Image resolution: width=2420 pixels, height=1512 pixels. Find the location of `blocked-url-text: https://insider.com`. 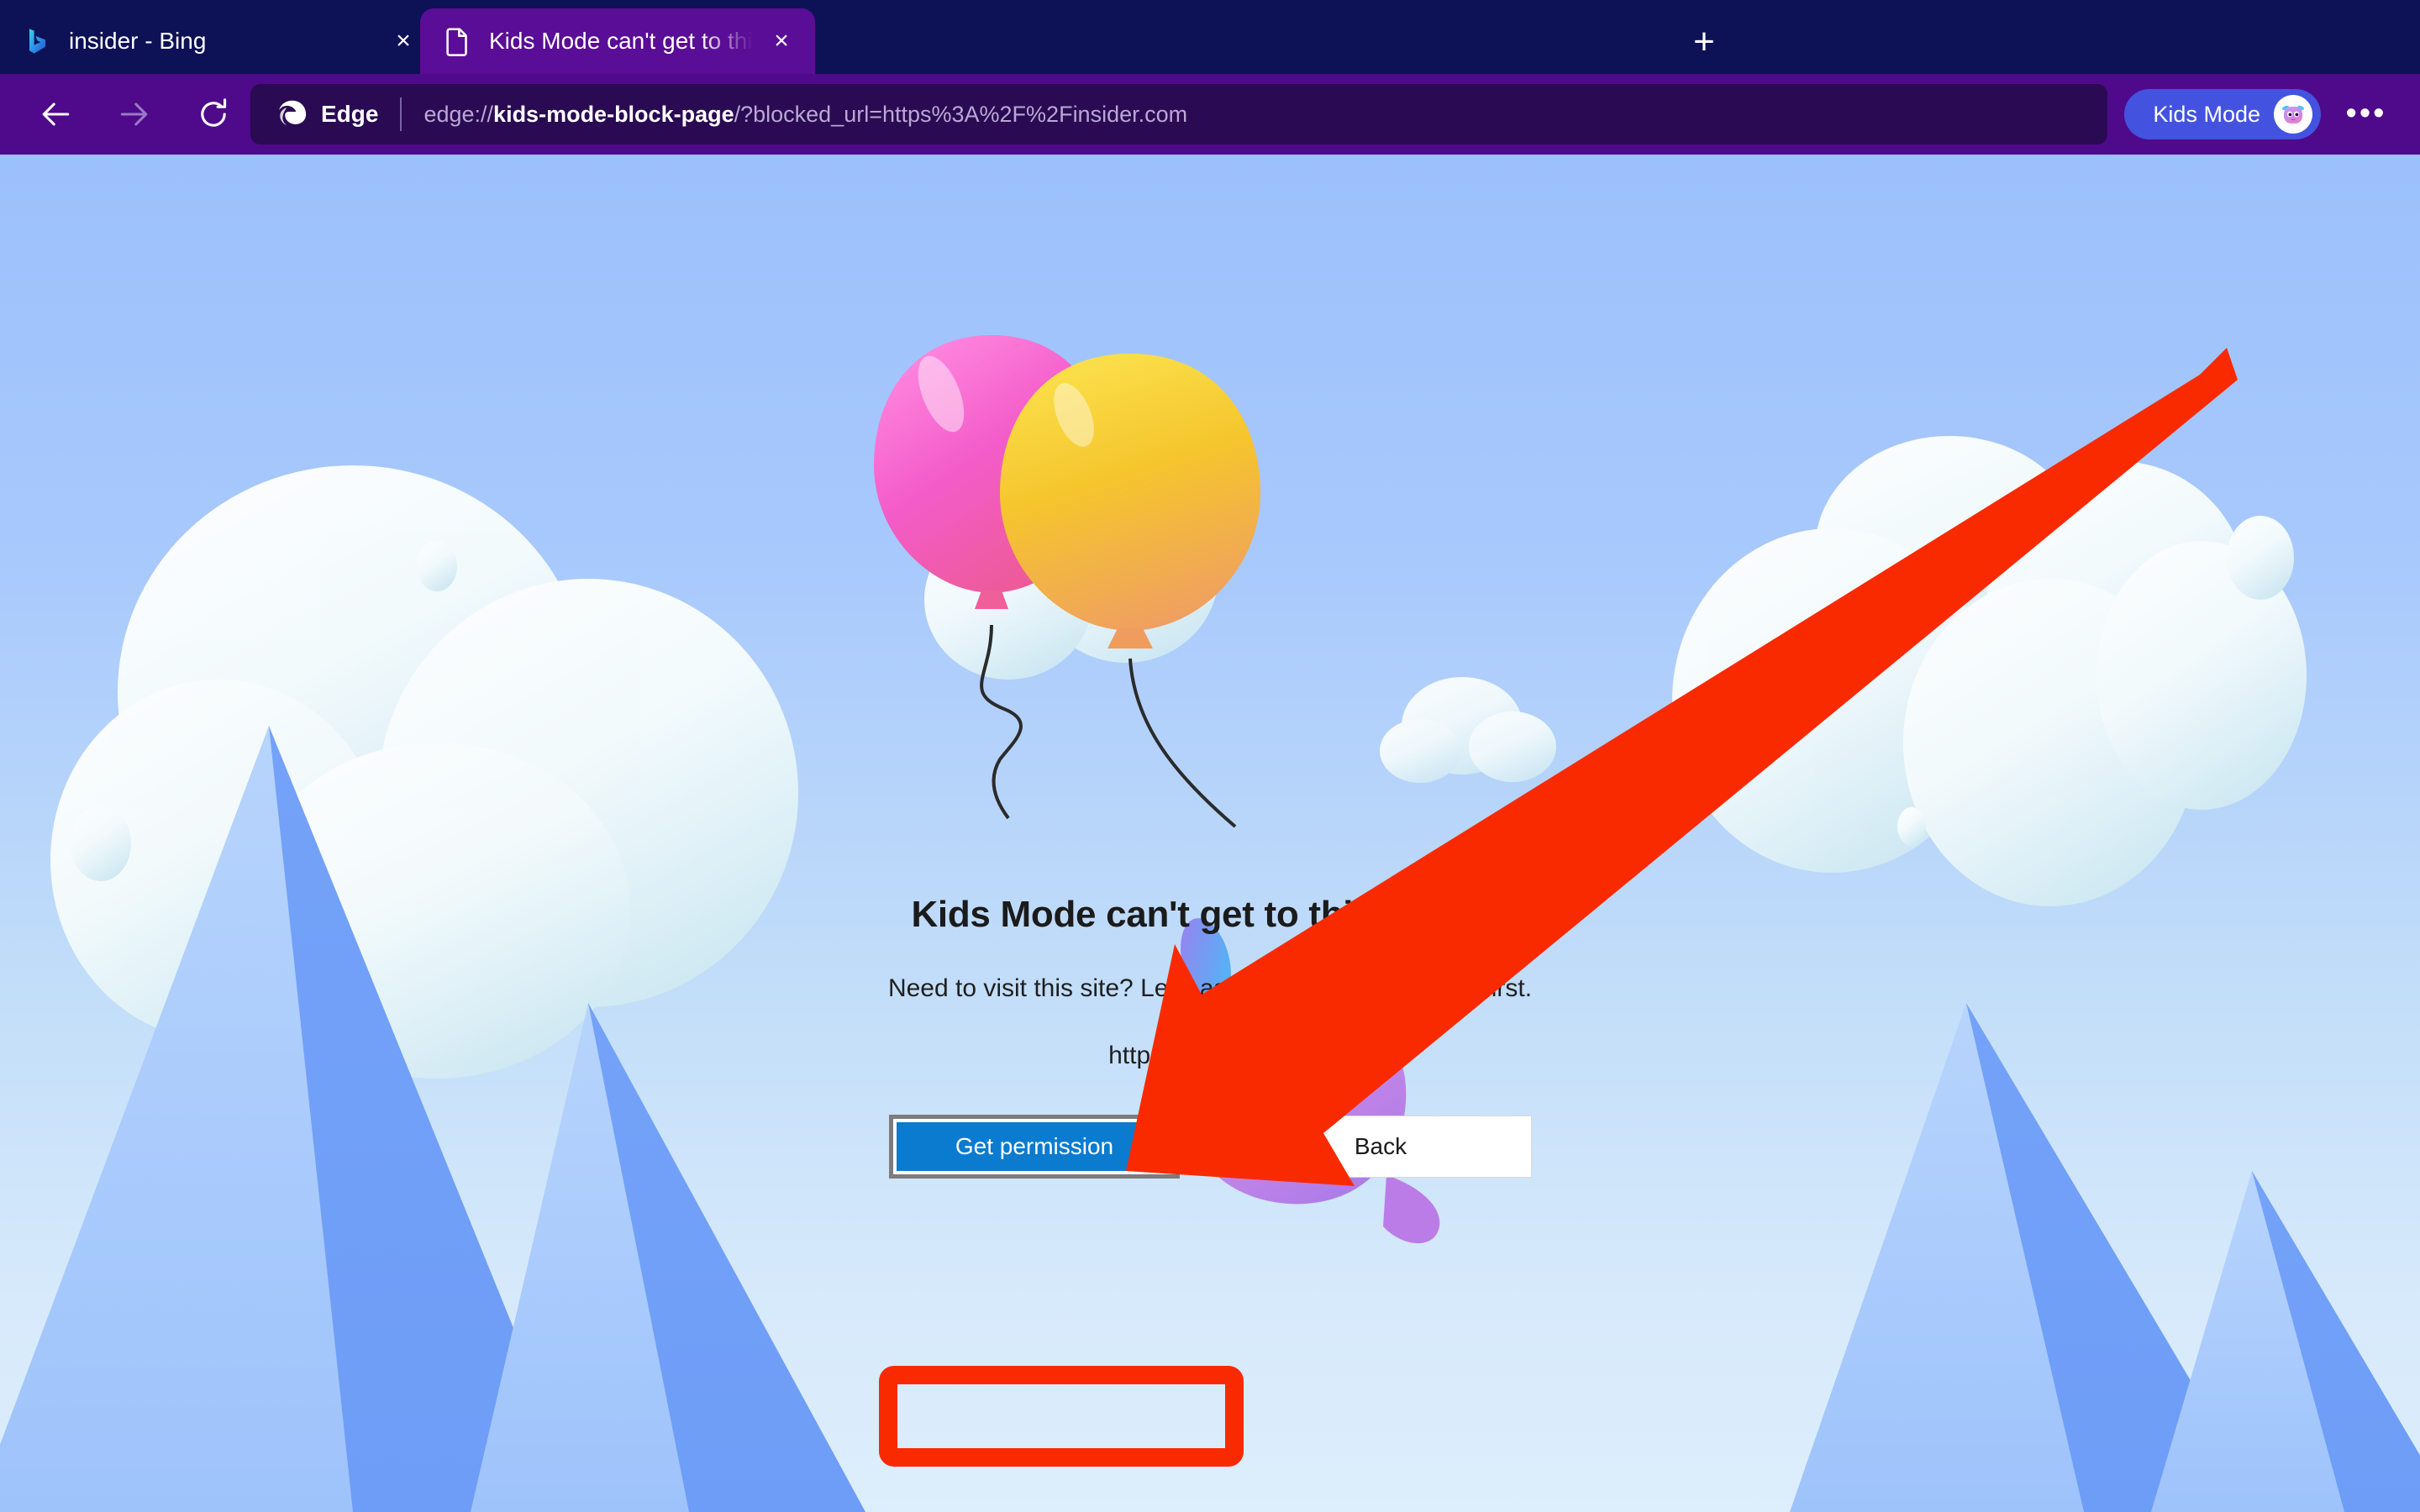

blocked-url-text: https://insider.com is located at coordinates (1210, 1055).